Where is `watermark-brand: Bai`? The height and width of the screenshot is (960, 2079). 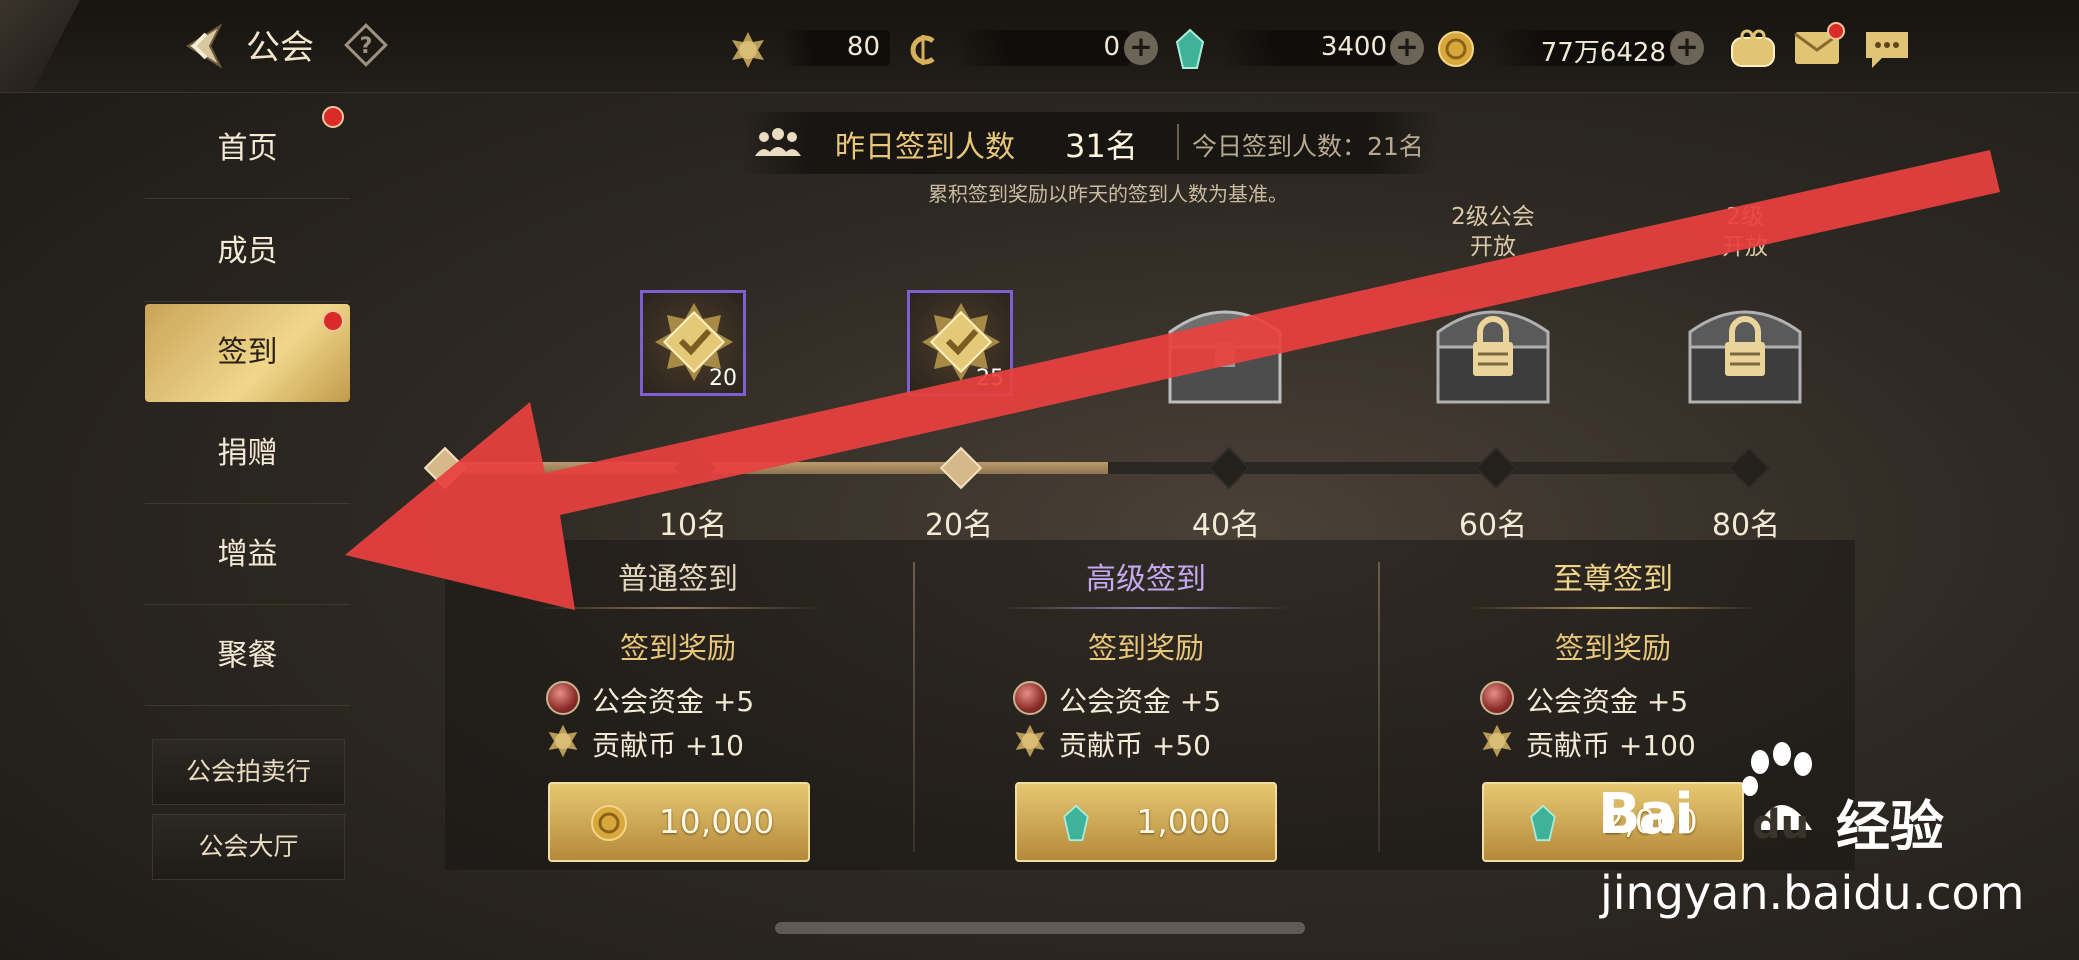 watermark-brand: Bai is located at coordinates (1646, 814).